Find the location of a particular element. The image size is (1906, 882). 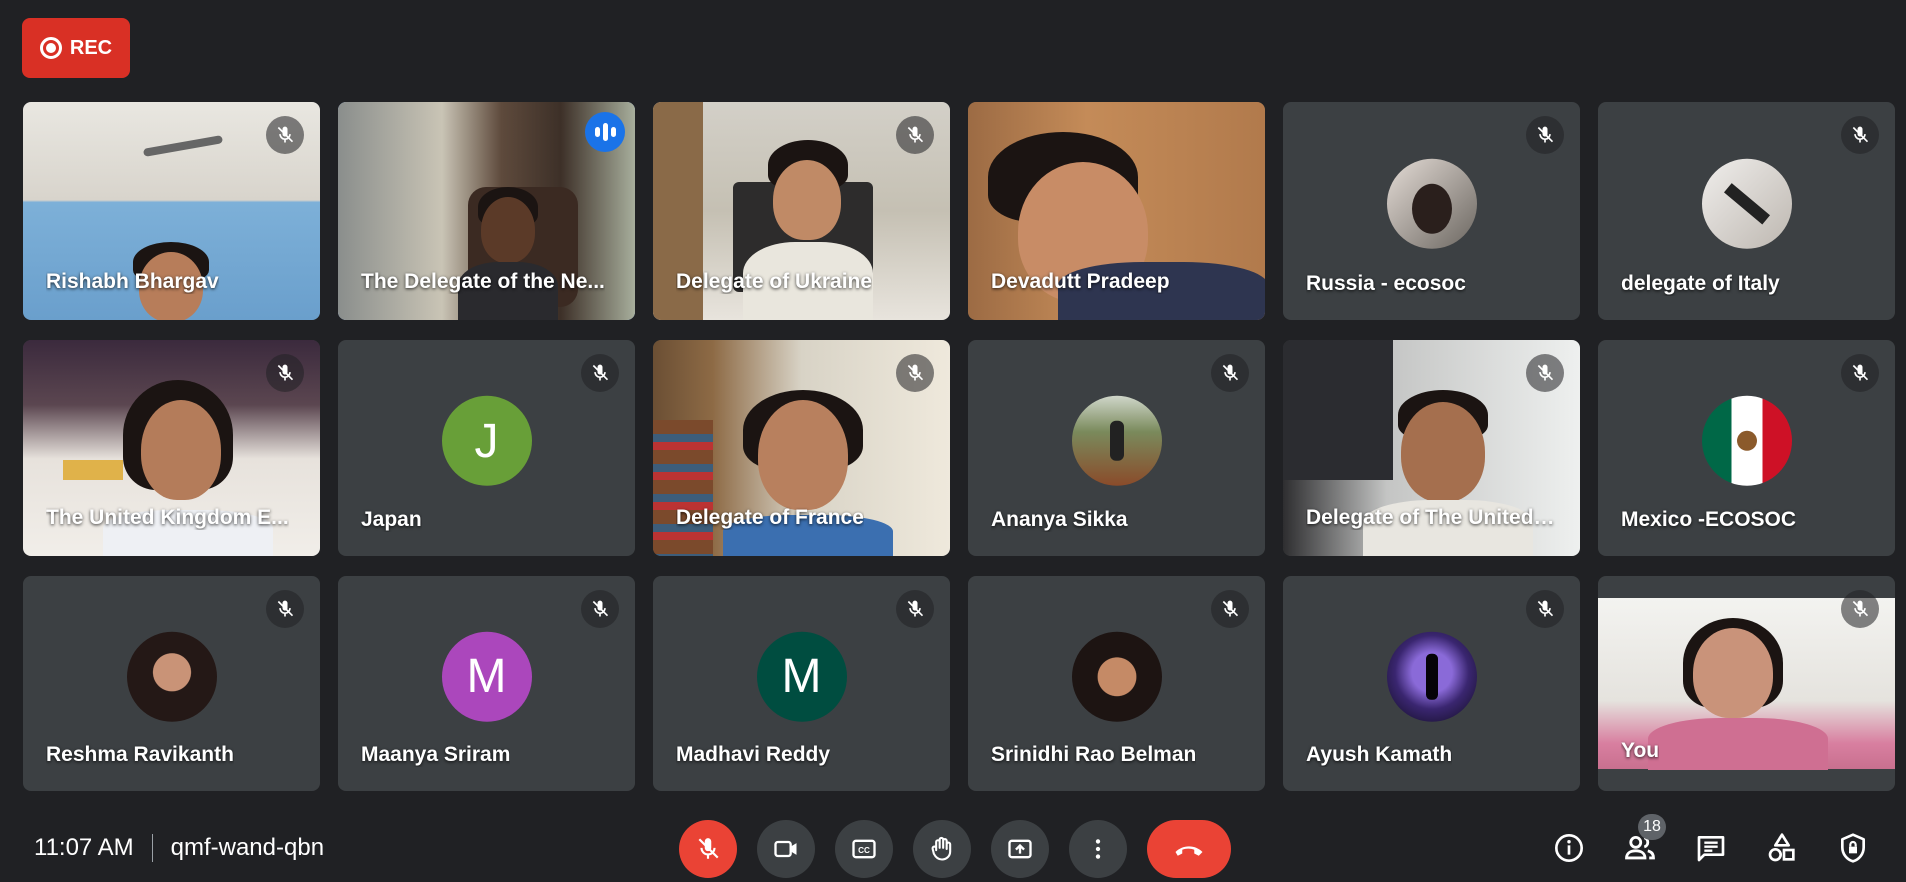

participant-name: Maanya Sriram is located at coordinates (436, 754).